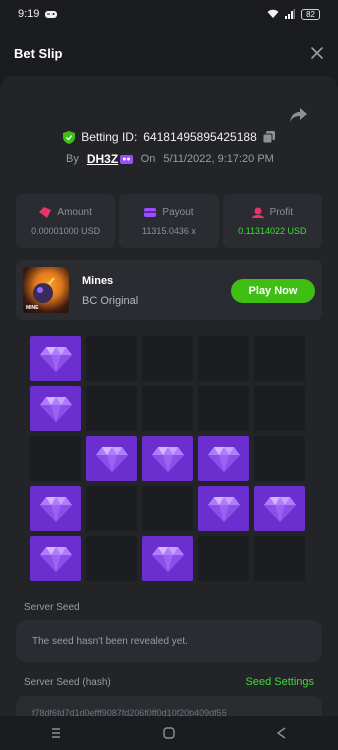 The height and width of the screenshot is (750, 338). I want to click on amount-stat: Amount 0.00001000 USD, so click(66, 221).